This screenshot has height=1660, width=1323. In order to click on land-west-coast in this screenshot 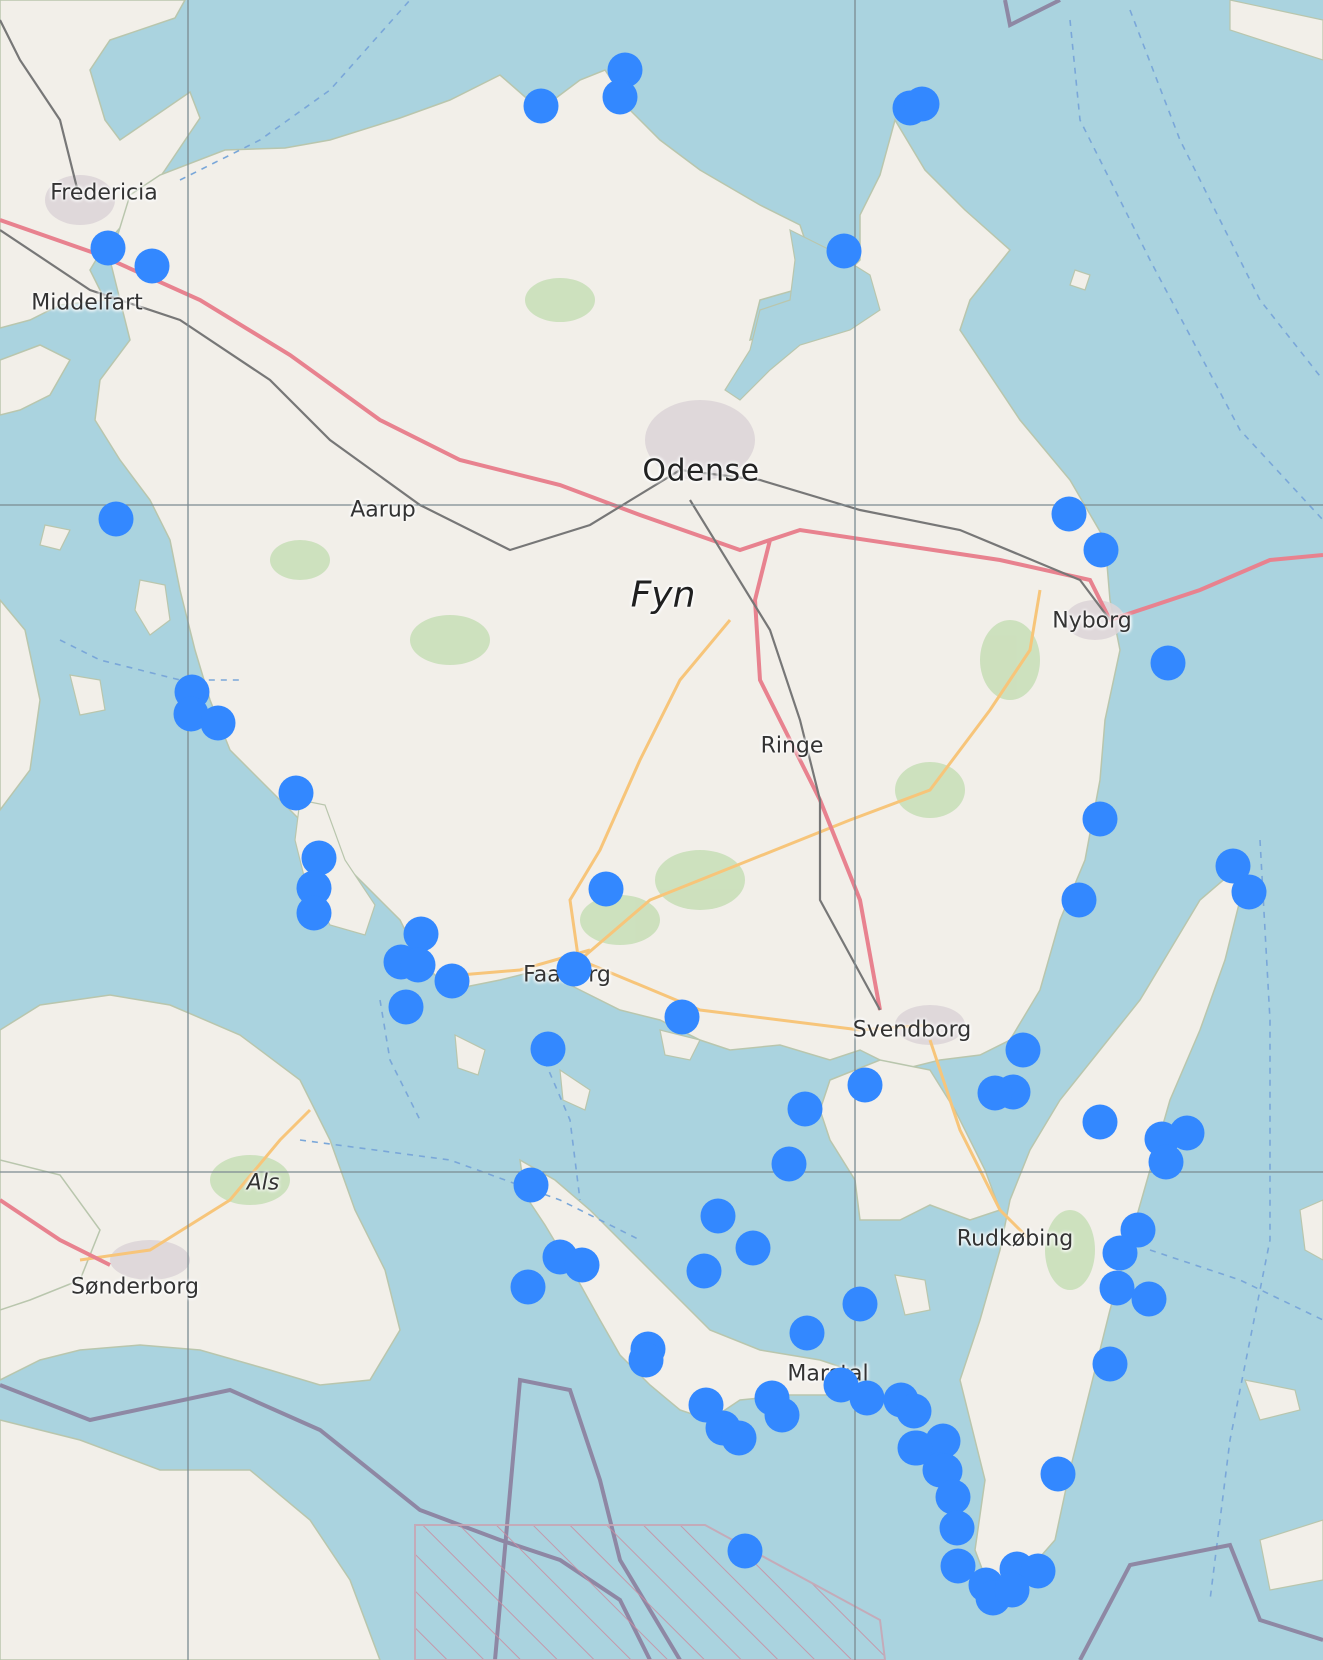, I will do `click(20, 705)`.